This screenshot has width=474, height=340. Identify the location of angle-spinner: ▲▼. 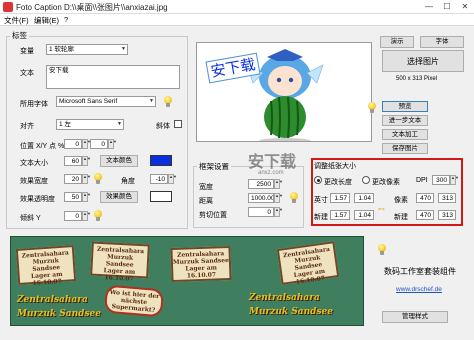
(172, 179).